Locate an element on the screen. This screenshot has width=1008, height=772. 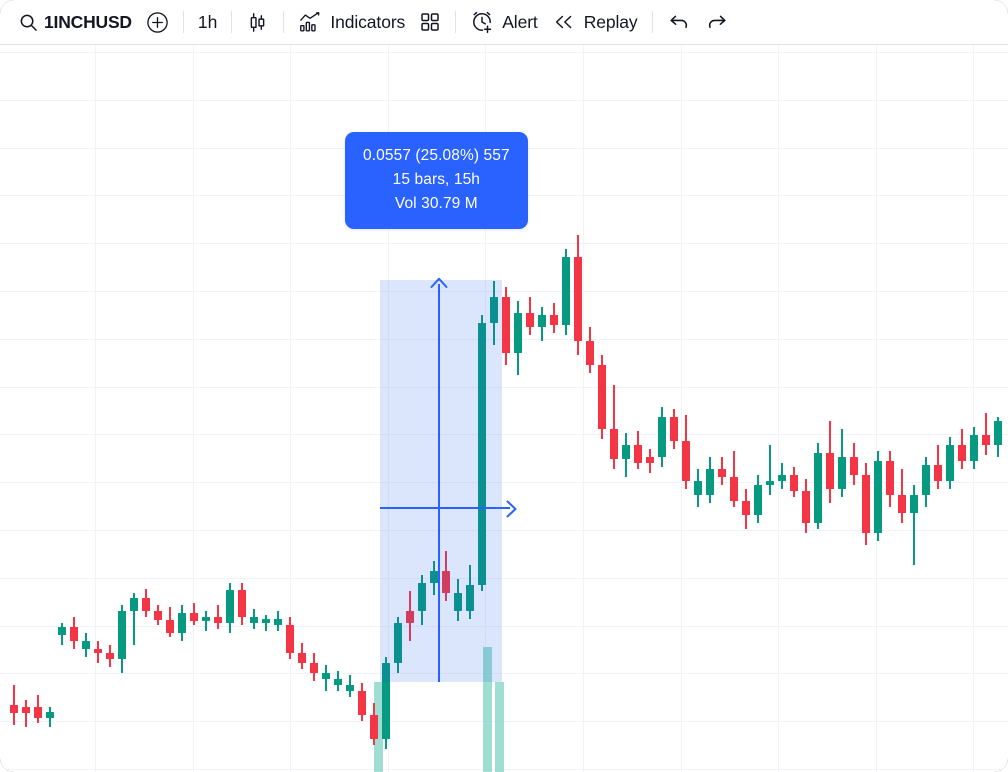
top-toolbar: 1INCHUSD 1h Indicators Alert Replay is located at coordinates (504, 22).